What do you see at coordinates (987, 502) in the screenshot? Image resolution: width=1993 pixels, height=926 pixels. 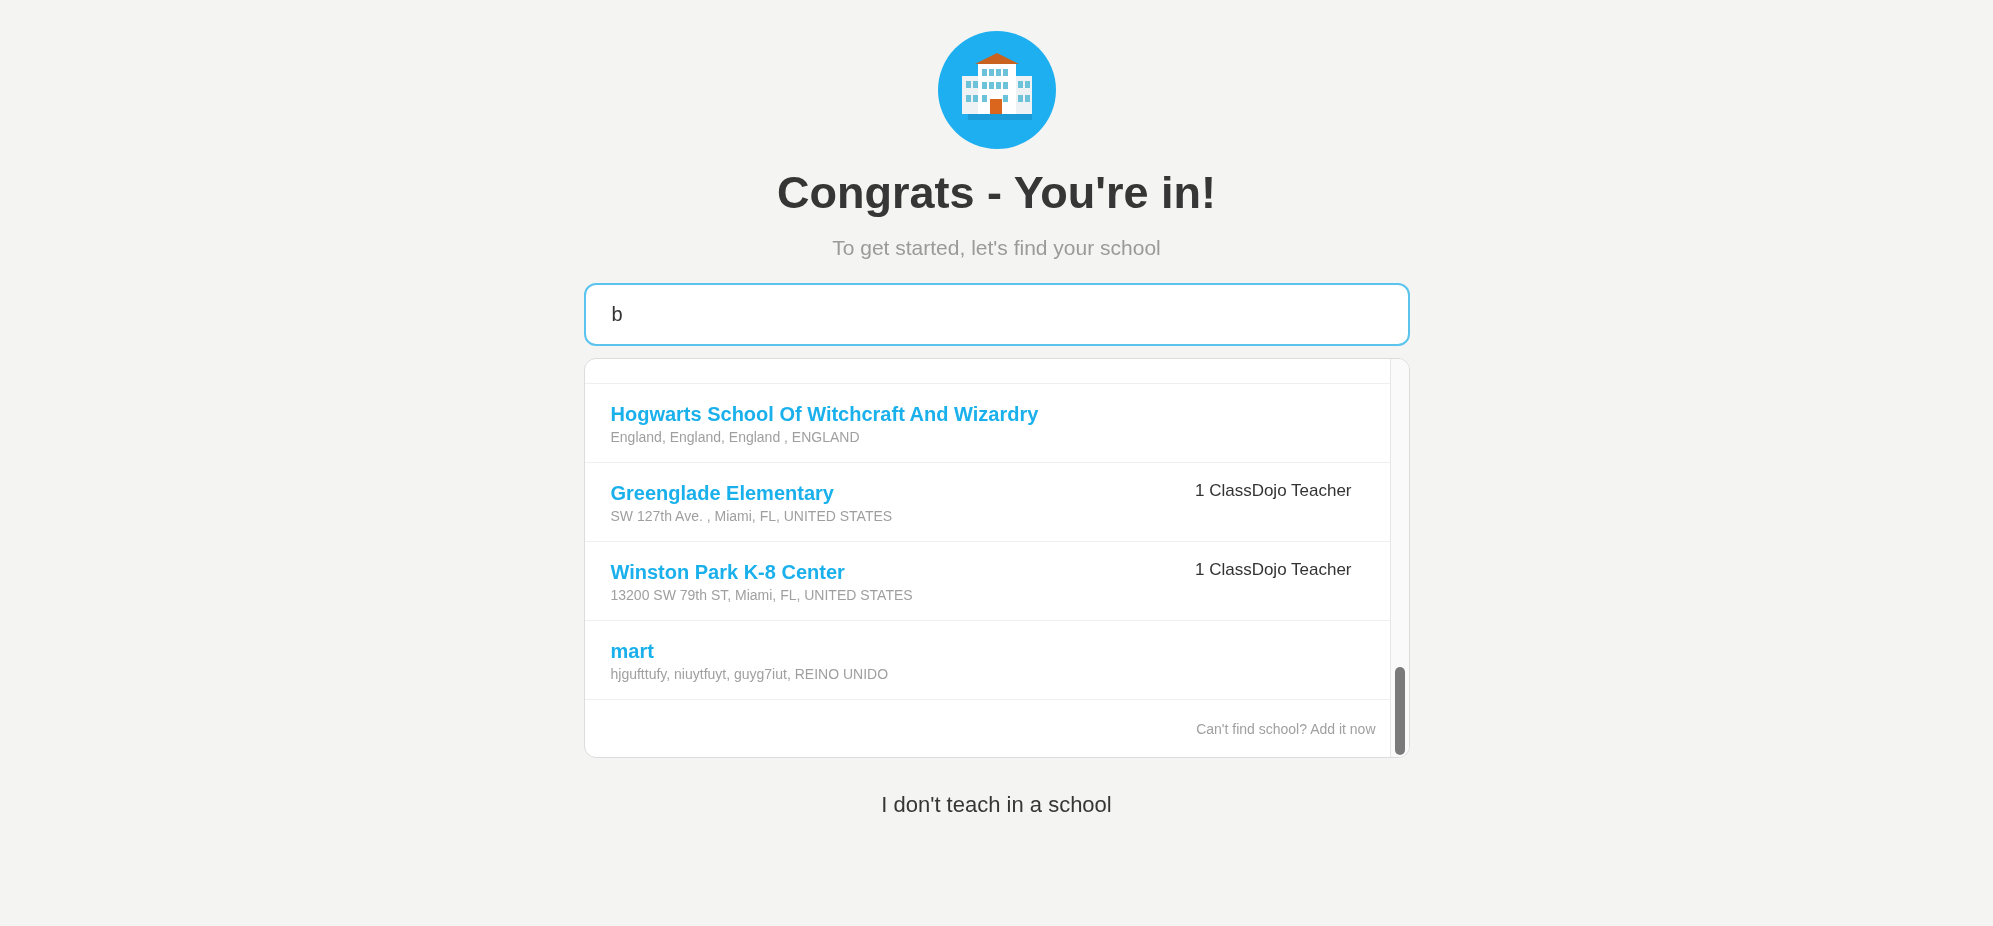 I see `school-result: Greenglade Elementary SW 127th Ave. , Miami, FL, UNITED STATES 1 ClassDojo Teacher` at bounding box center [987, 502].